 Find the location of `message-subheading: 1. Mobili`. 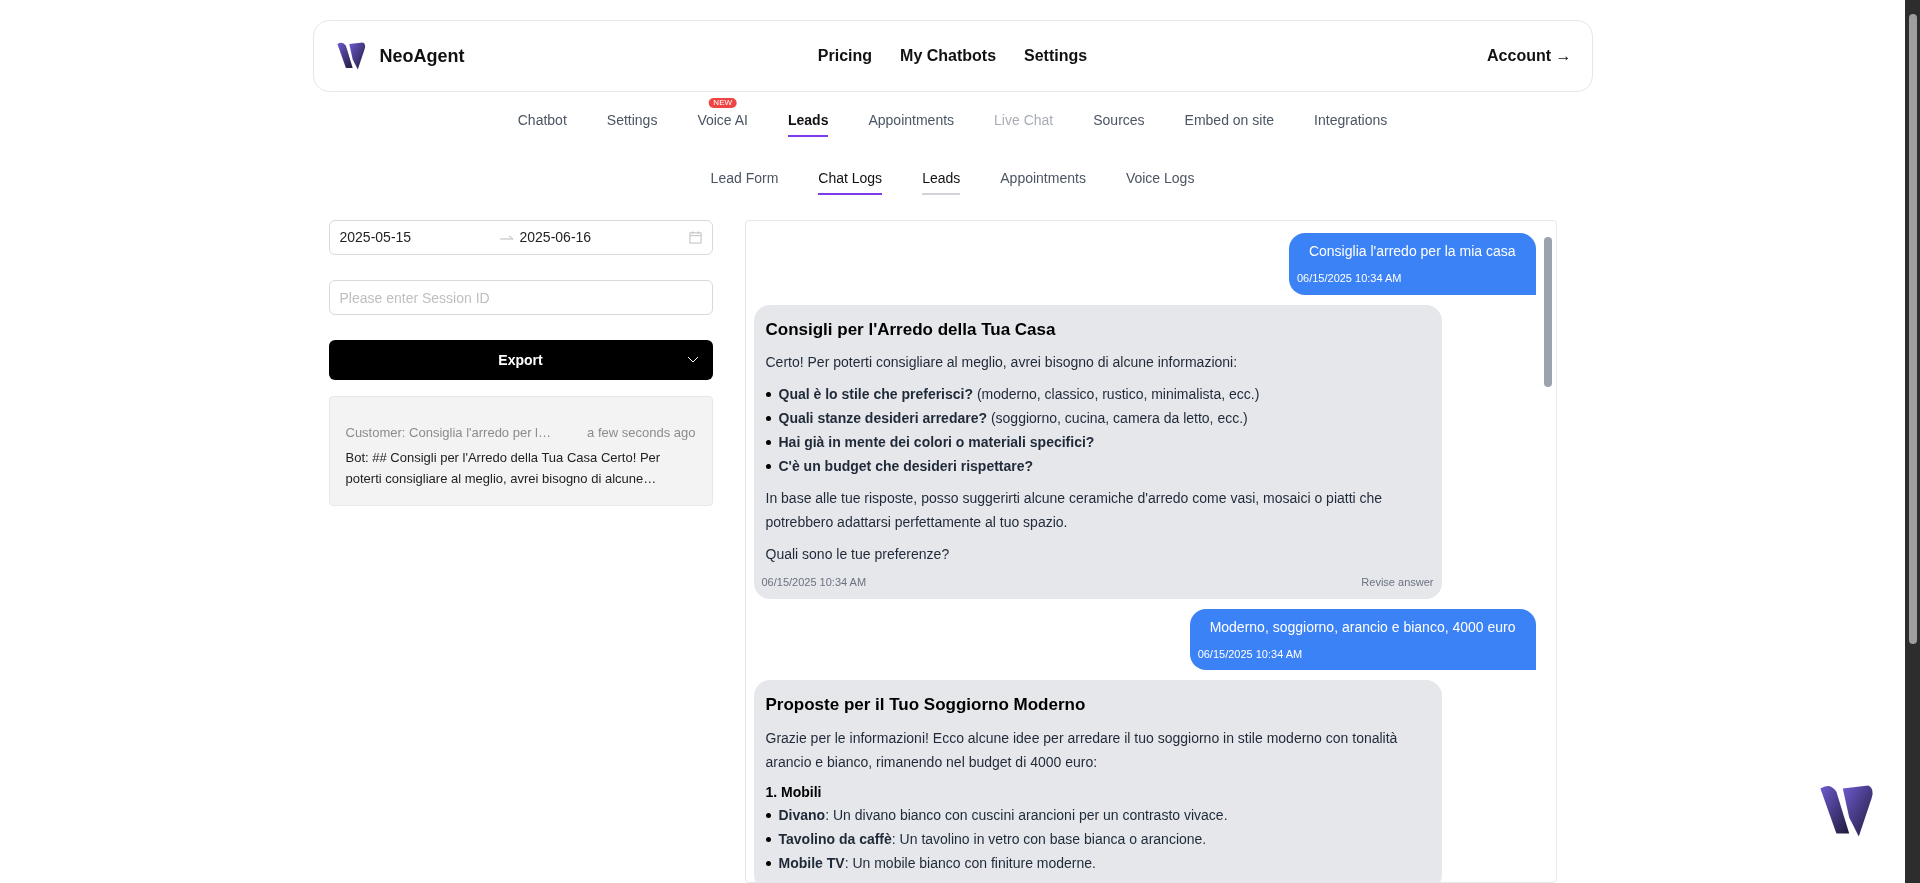

message-subheading: 1. Mobili is located at coordinates (794, 792).